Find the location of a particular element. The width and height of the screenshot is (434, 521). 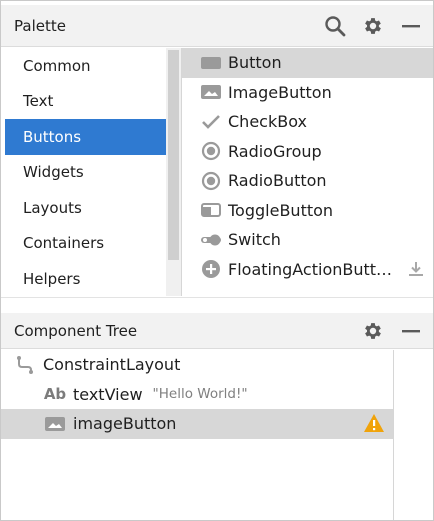

item-label: CheckBox is located at coordinates (267, 122).